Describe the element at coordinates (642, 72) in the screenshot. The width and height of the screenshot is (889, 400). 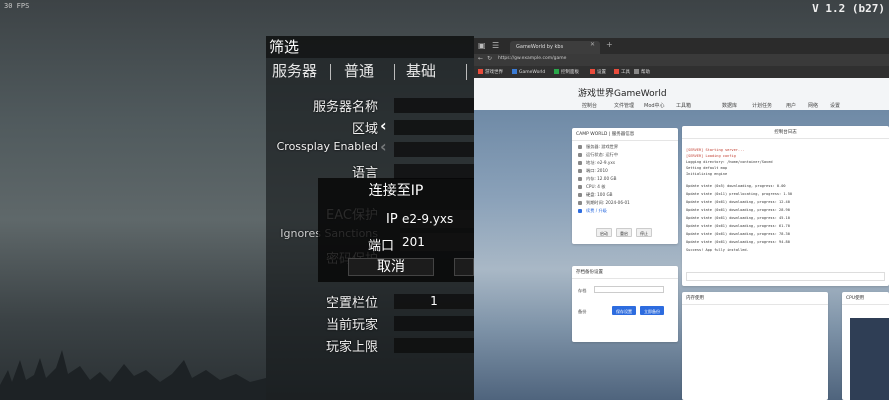
I see `bookmark-item: 帮助` at that location.